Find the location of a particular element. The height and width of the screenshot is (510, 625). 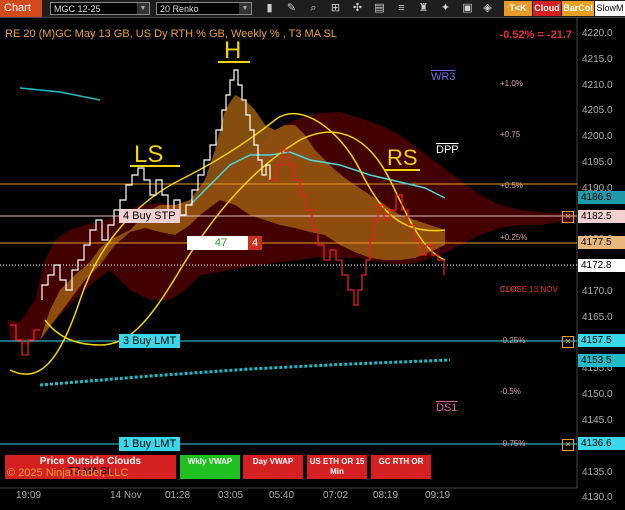

buy-limit-order-1: 1 Buy LMT is located at coordinates (150, 444).